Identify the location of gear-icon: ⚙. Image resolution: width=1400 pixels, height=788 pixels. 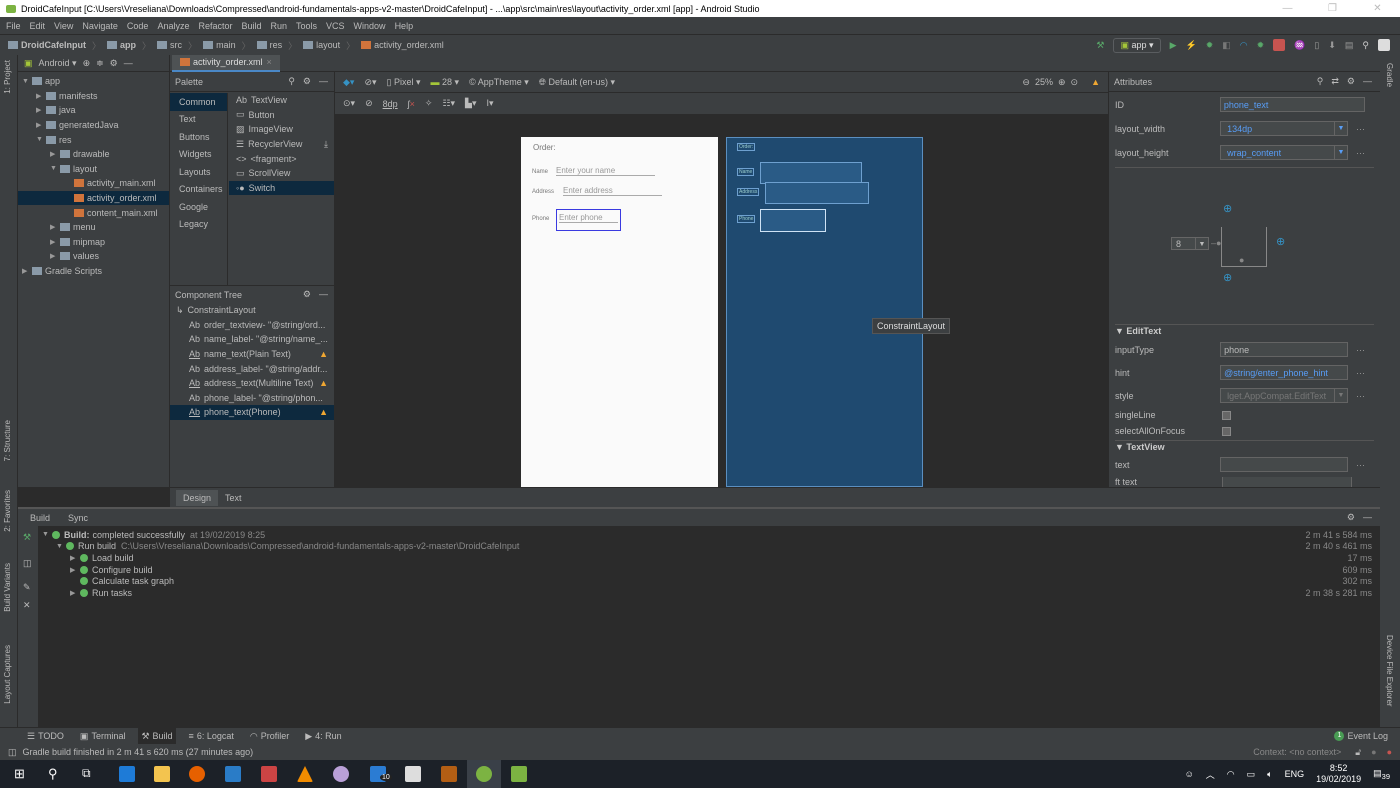
(1351, 81).